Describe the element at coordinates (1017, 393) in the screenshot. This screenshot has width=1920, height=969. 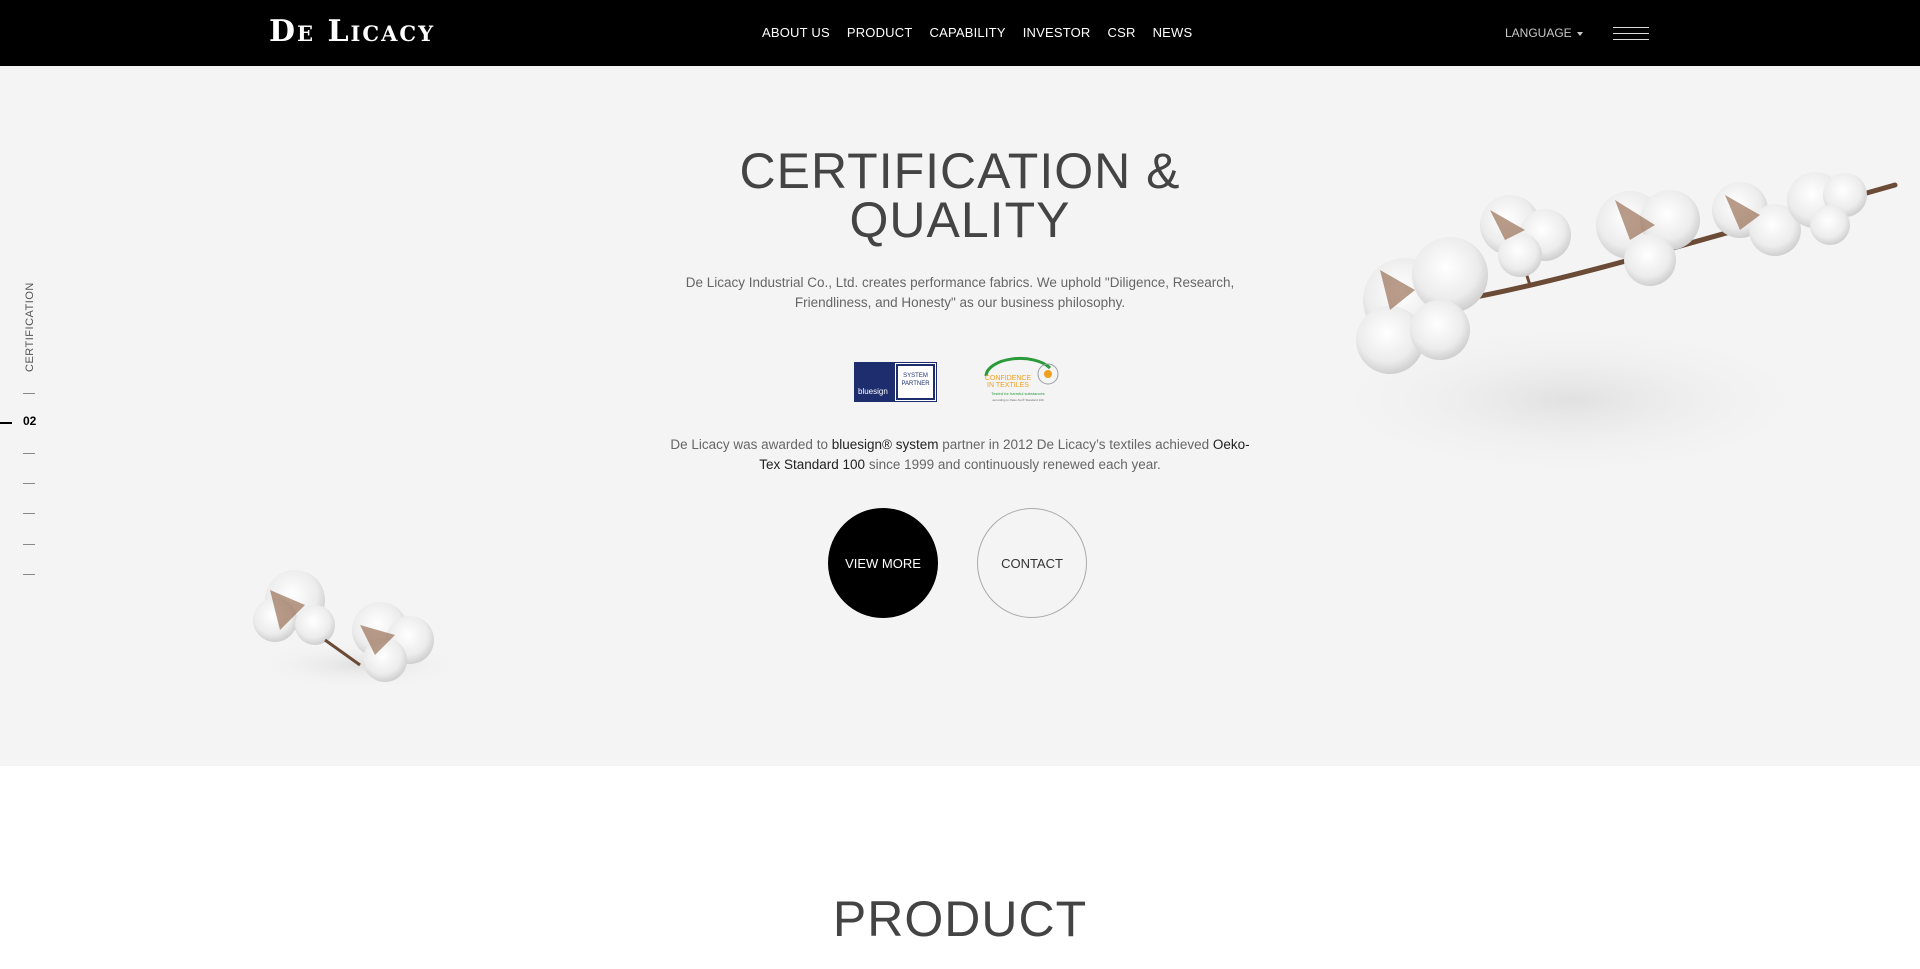
I see `svg-text: Tested for harmful substances` at that location.